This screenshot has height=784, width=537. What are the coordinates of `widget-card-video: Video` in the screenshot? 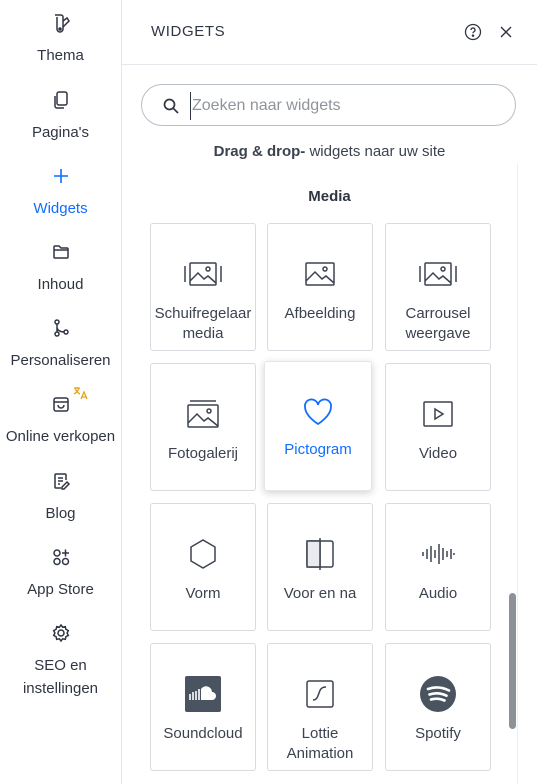 It's located at (438, 427).